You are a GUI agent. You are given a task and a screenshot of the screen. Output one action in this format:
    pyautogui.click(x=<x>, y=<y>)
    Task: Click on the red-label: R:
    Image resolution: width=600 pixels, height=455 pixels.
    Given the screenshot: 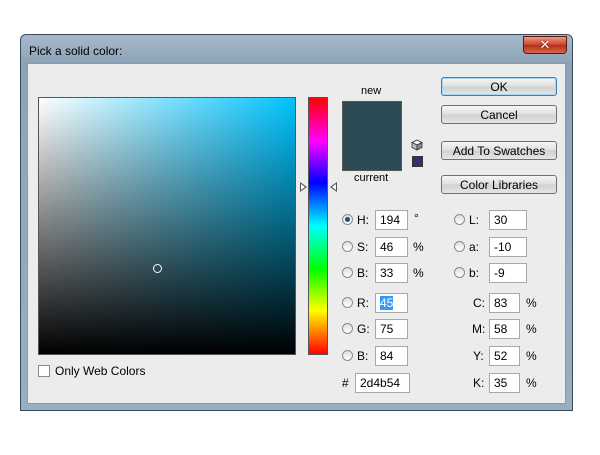 What is the action you would take?
    pyautogui.click(x=363, y=303)
    